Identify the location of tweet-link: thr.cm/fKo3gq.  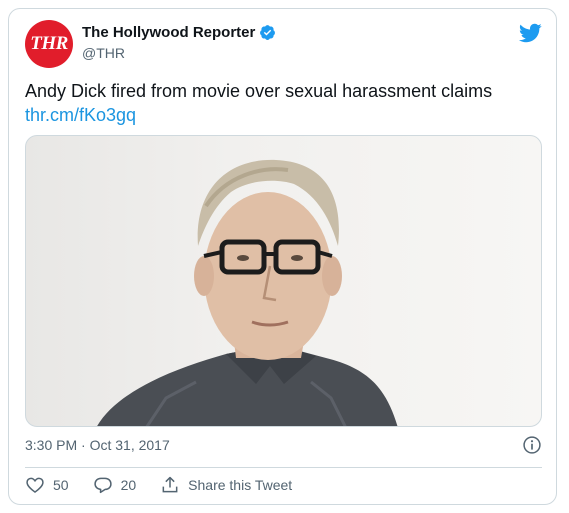
(282, 115).